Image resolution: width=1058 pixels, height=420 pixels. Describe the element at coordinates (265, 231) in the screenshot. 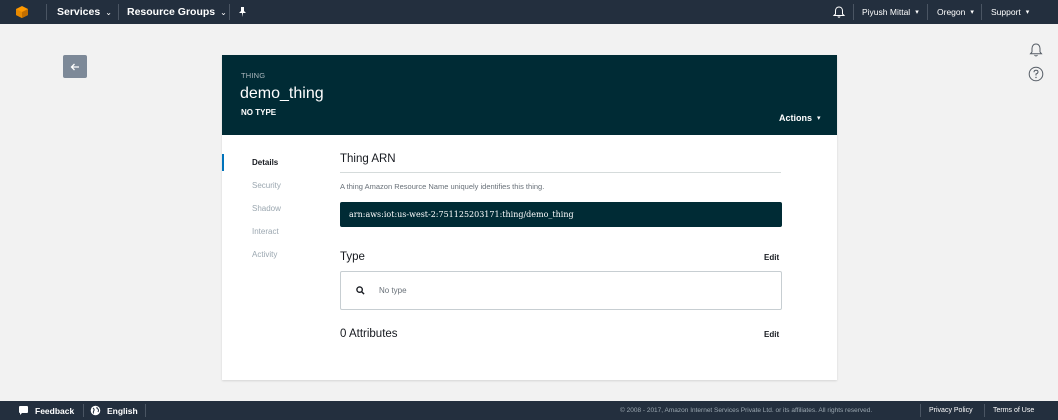

I see `tab-label: Interact` at that location.